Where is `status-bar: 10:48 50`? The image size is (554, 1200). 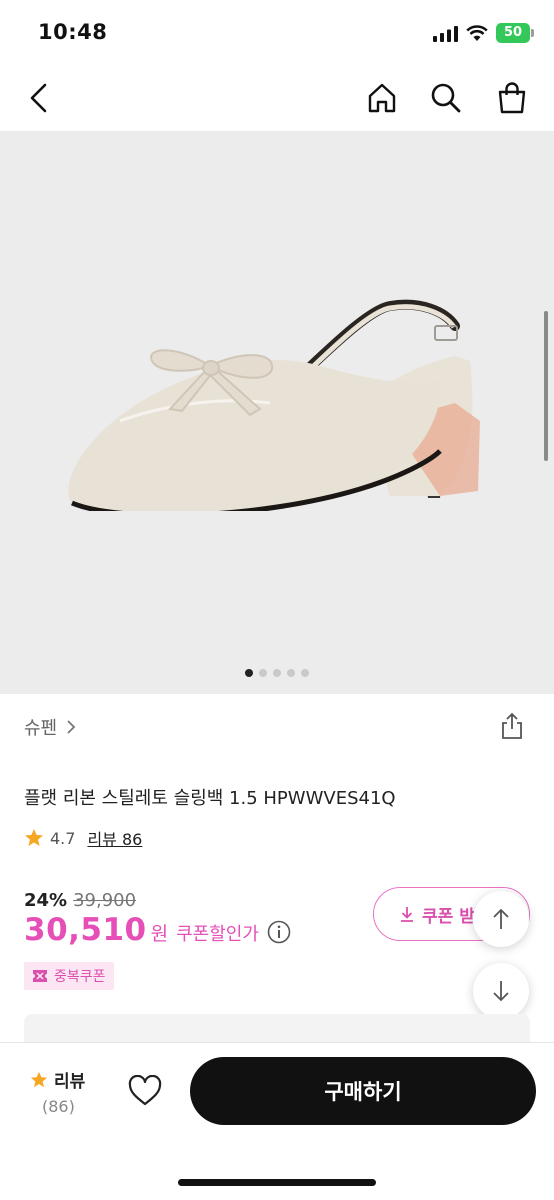
status-bar: 10:48 50 is located at coordinates (277, 33).